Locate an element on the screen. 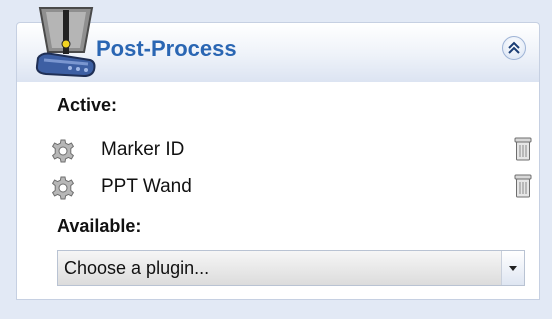  chevron-double-up-icon is located at coordinates (514, 47).